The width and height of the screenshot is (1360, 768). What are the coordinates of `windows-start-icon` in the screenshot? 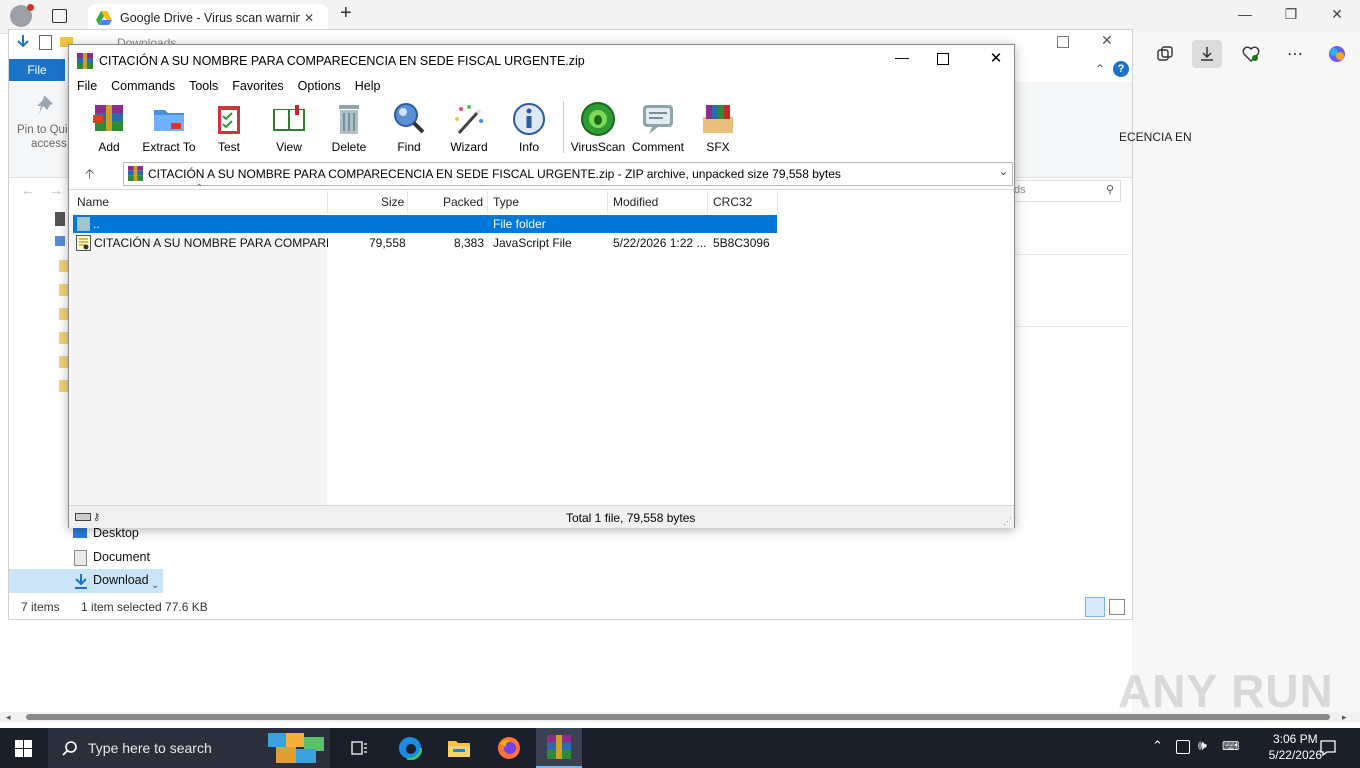 It's located at (23, 748).